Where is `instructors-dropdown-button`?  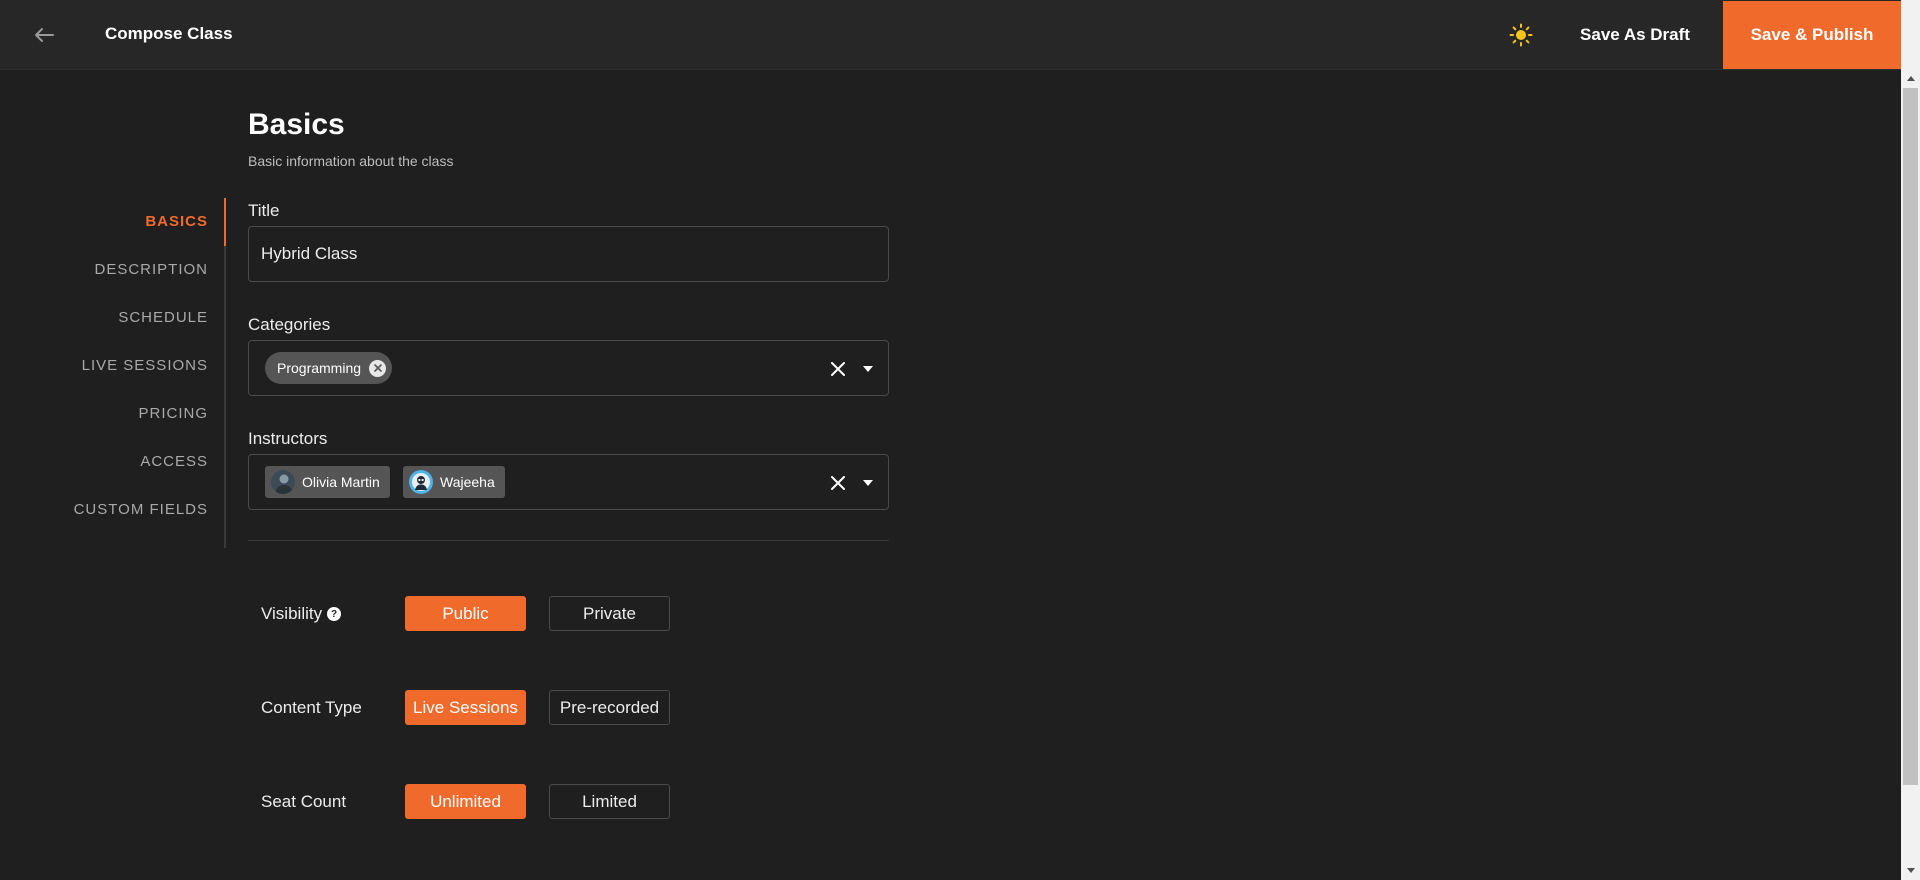 instructors-dropdown-button is located at coordinates (868, 483).